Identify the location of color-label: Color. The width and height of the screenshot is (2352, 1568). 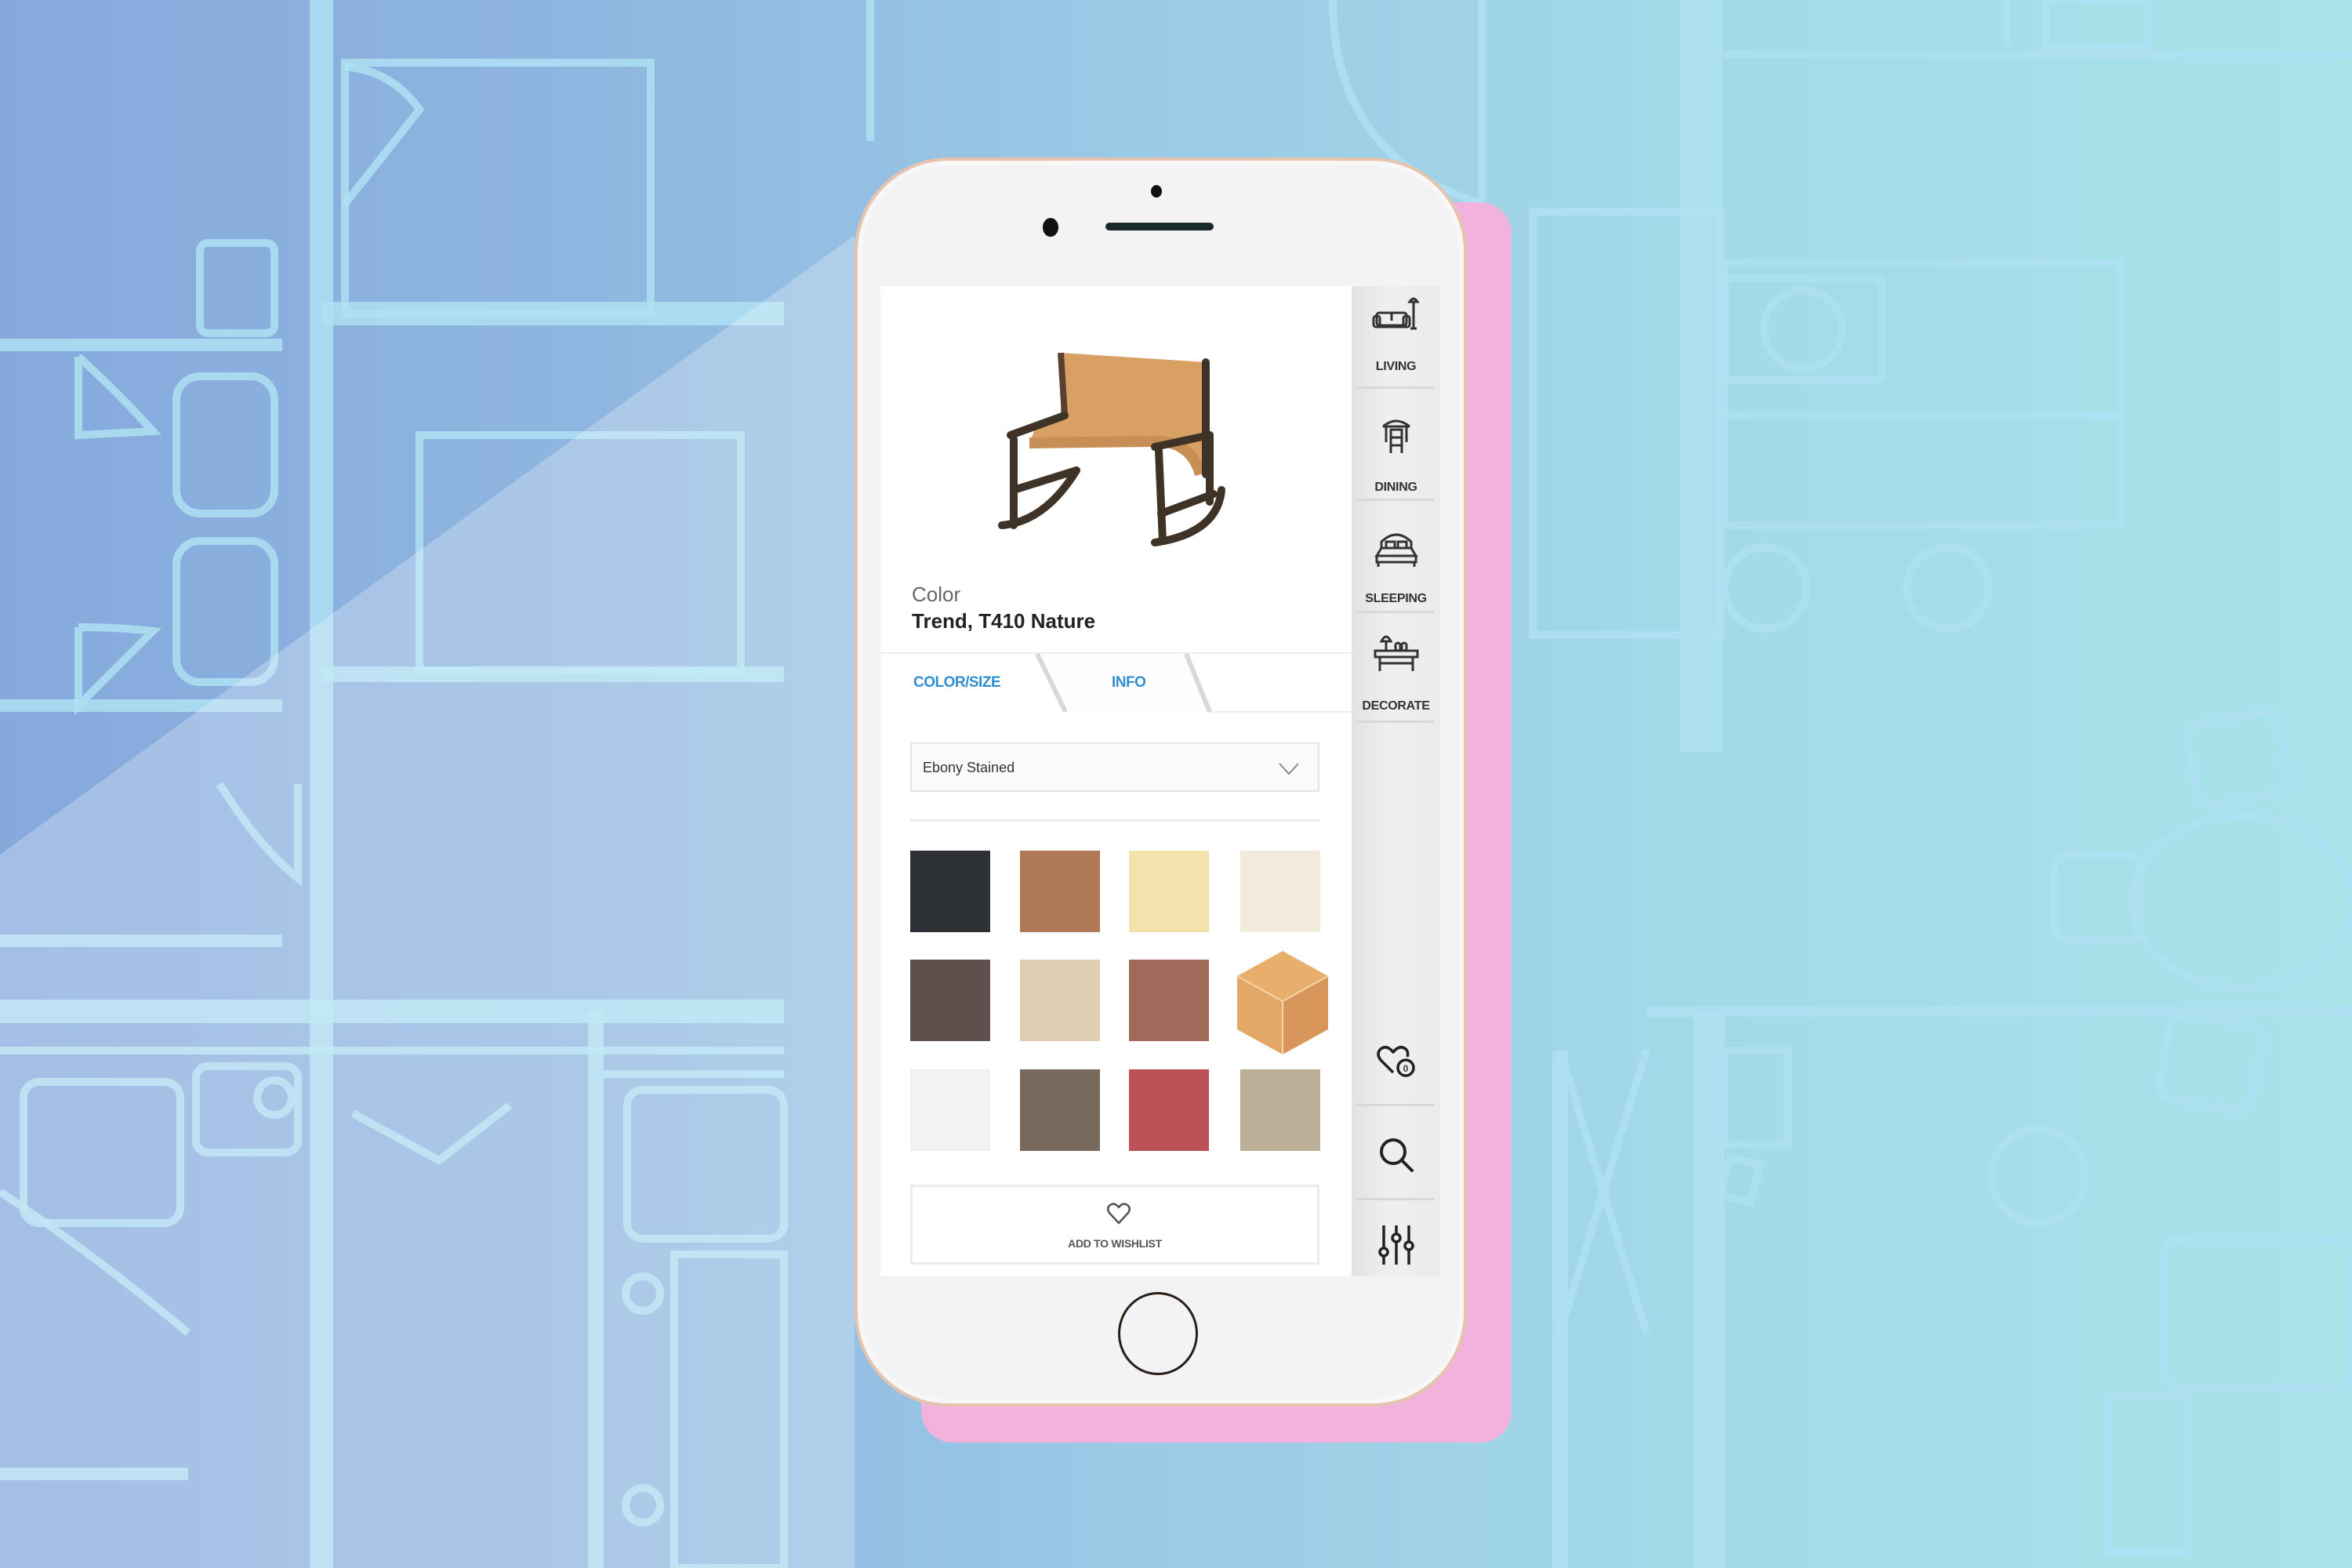
(936, 594).